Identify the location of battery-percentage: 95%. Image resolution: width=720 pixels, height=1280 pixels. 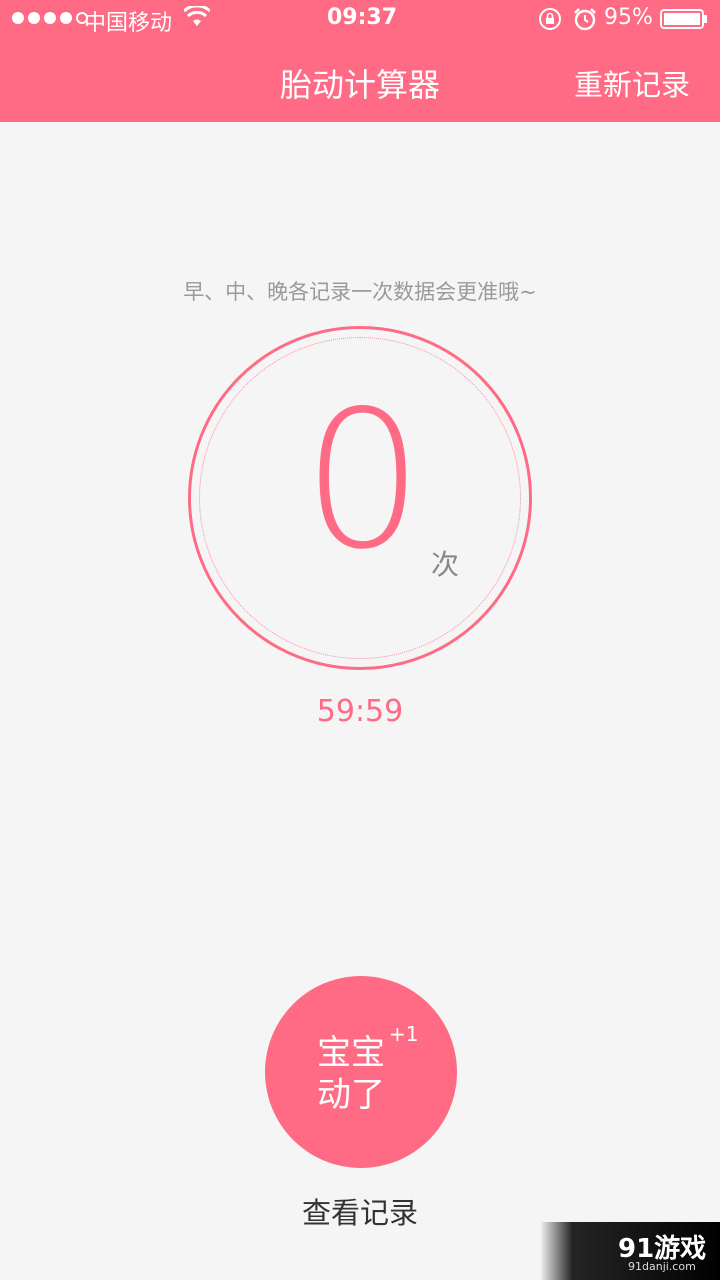
(628, 17).